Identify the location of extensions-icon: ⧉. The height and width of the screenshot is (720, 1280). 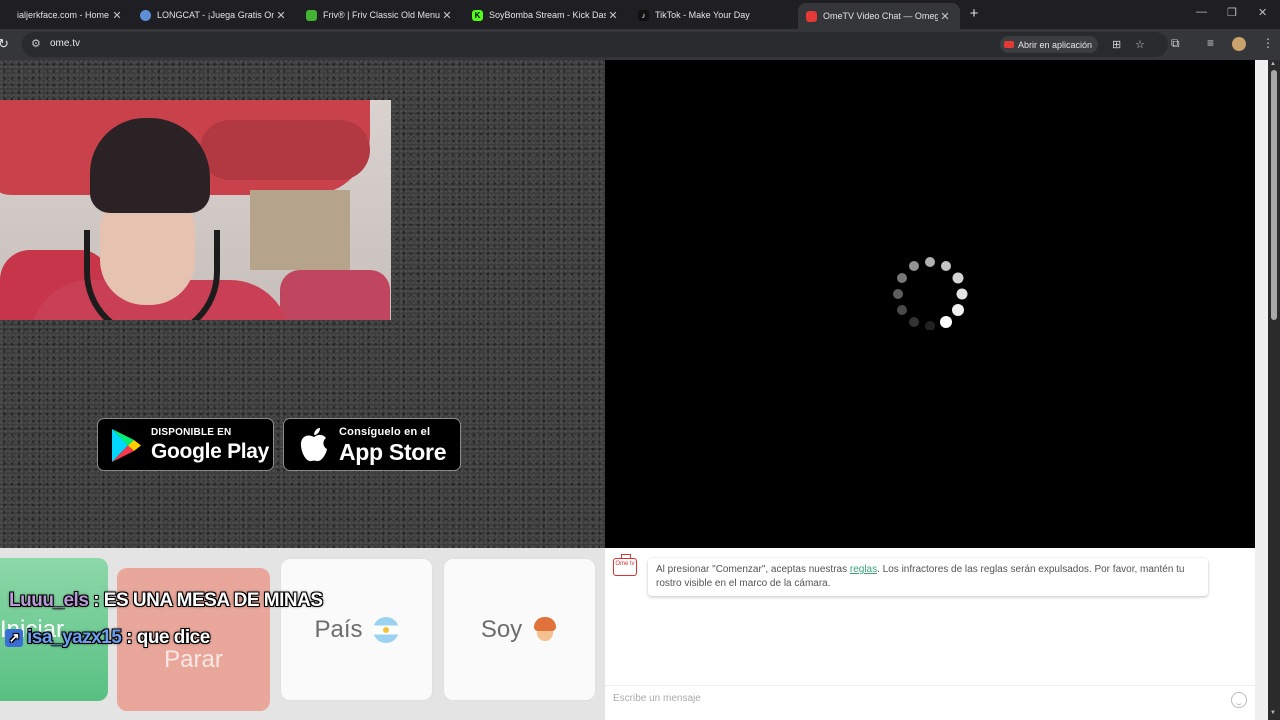
(1175, 43).